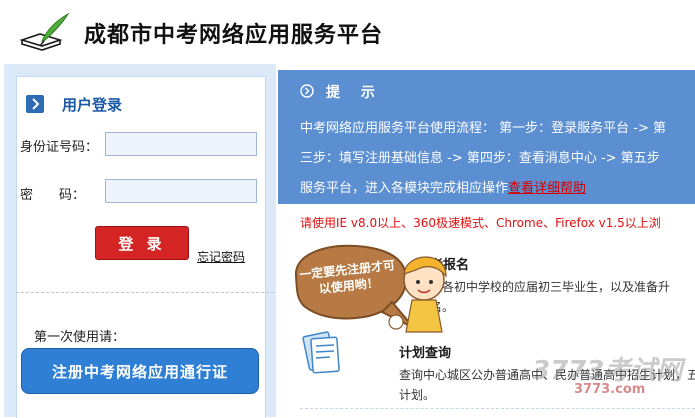 The image size is (695, 418). I want to click on notice-line-3: 服务平台，进入各模块完成相应操作查看详细帮助, so click(443, 186).